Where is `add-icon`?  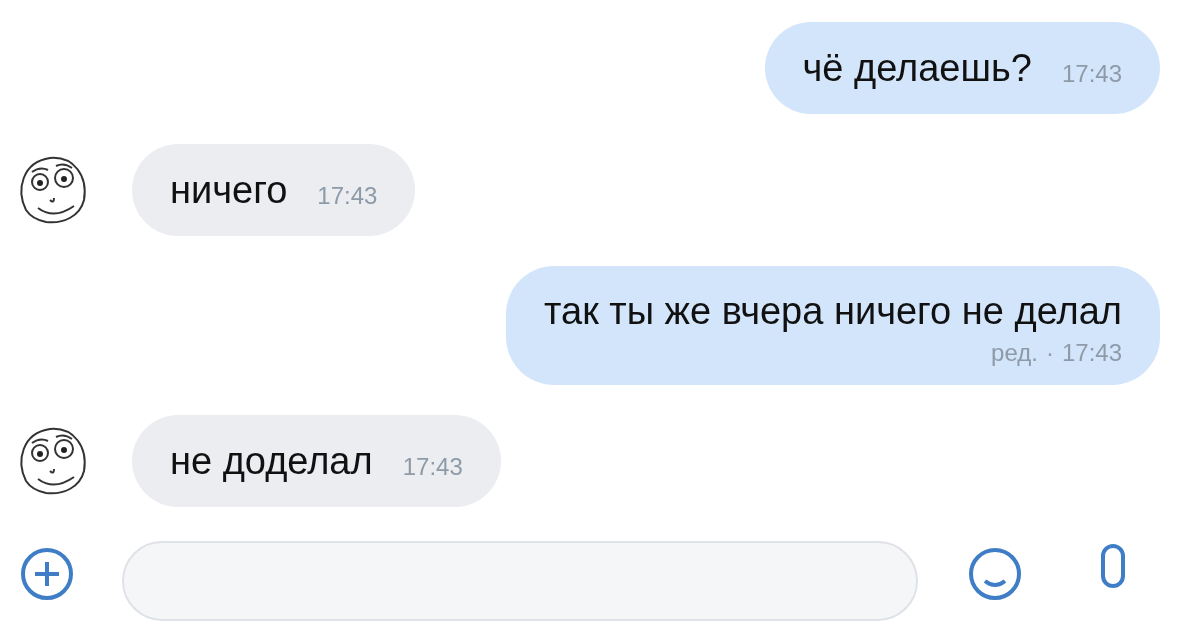
add-icon is located at coordinates (47, 574).